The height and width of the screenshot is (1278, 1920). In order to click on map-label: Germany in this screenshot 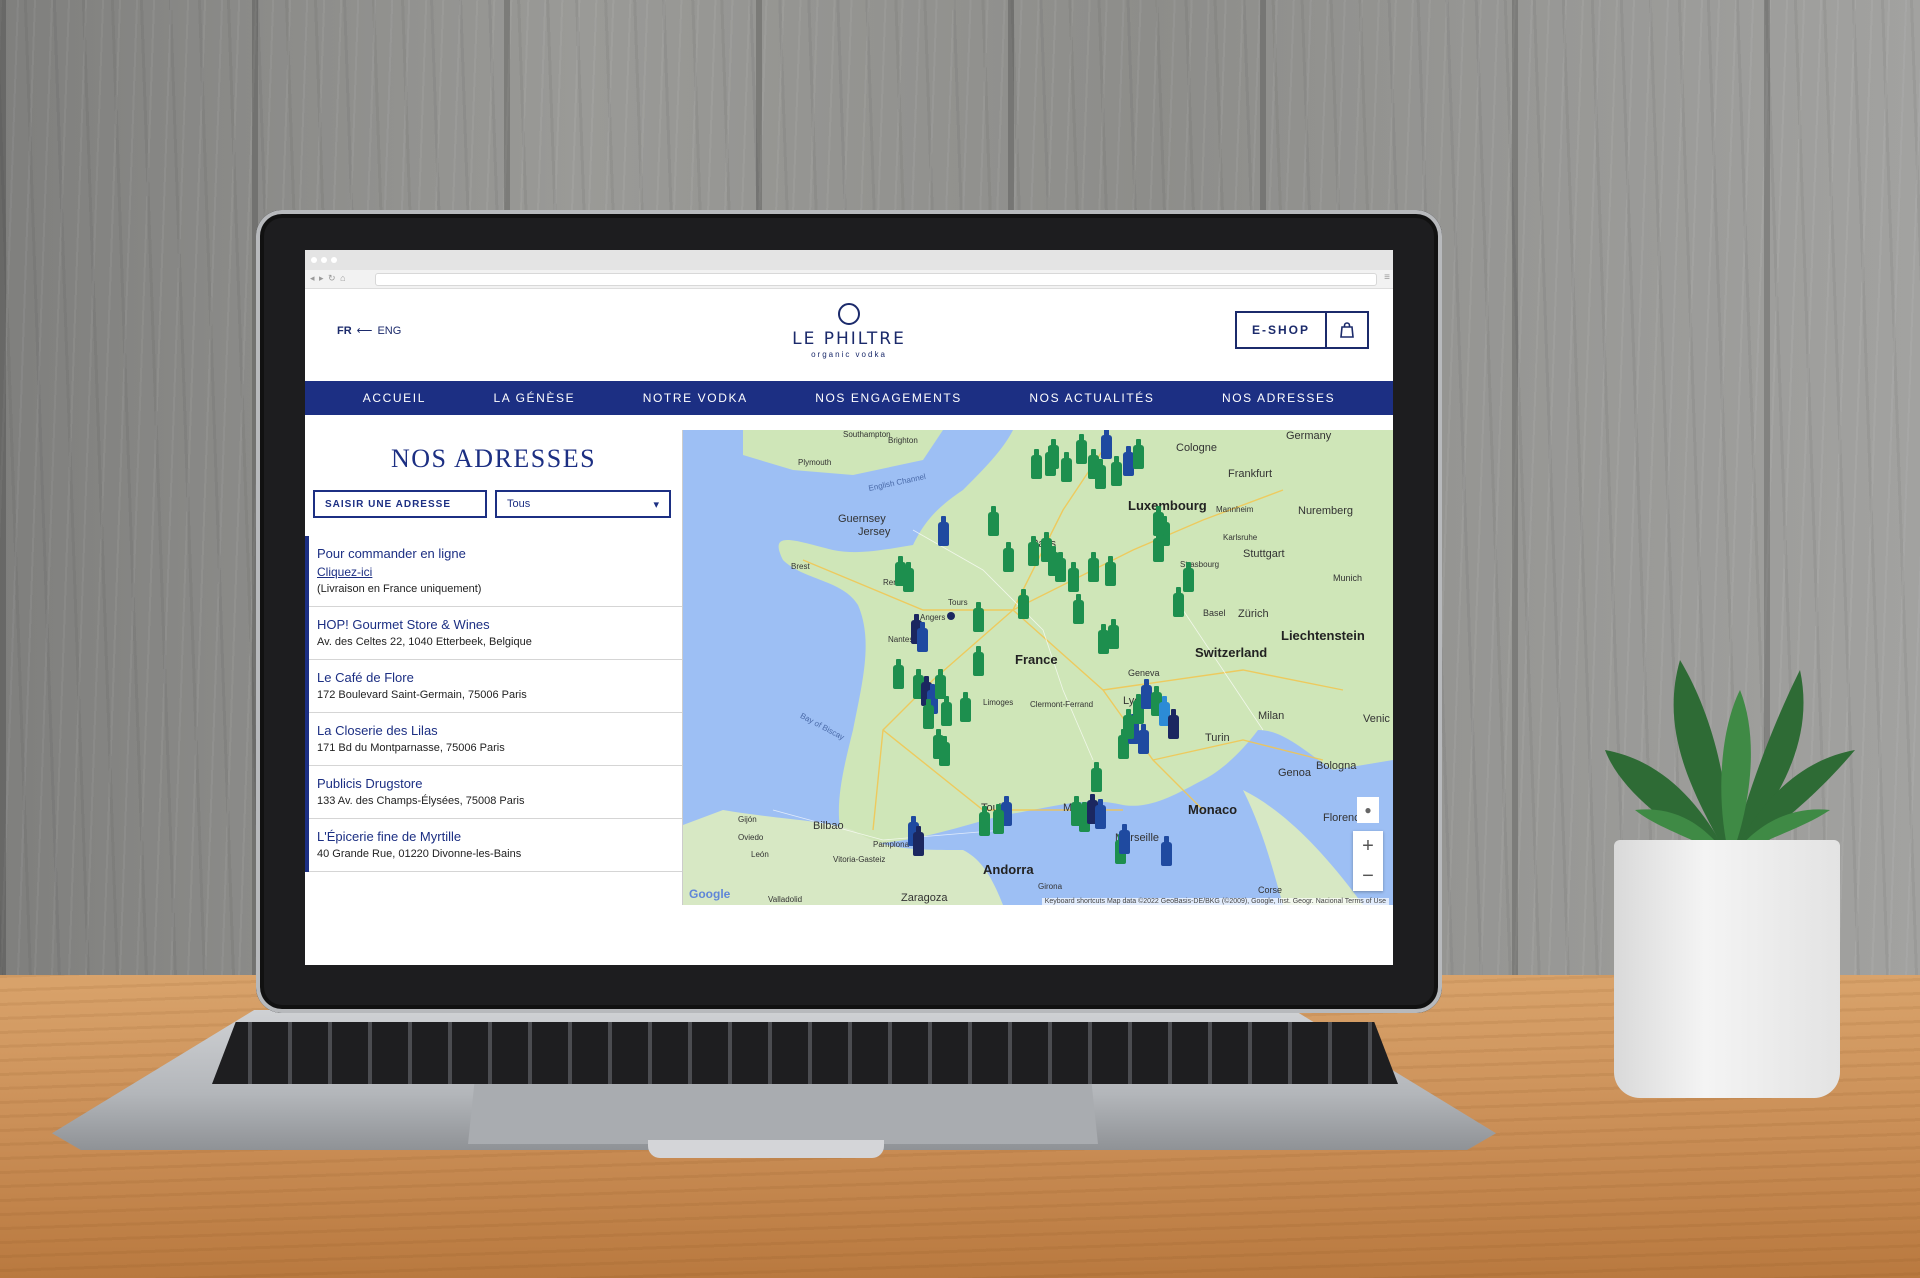, I will do `click(1309, 436)`.